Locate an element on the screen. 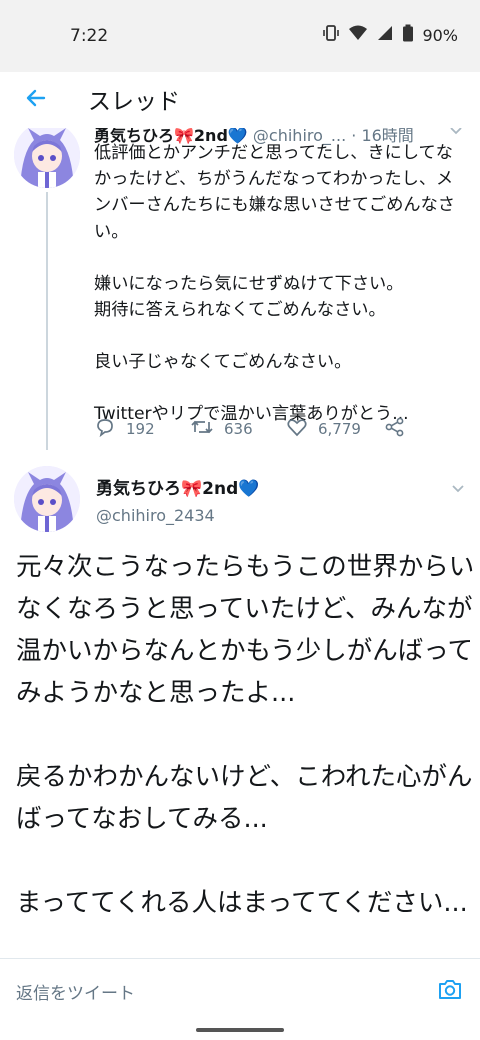 This screenshot has width=480, height=1040. system-nav is located at coordinates (240, 1031).